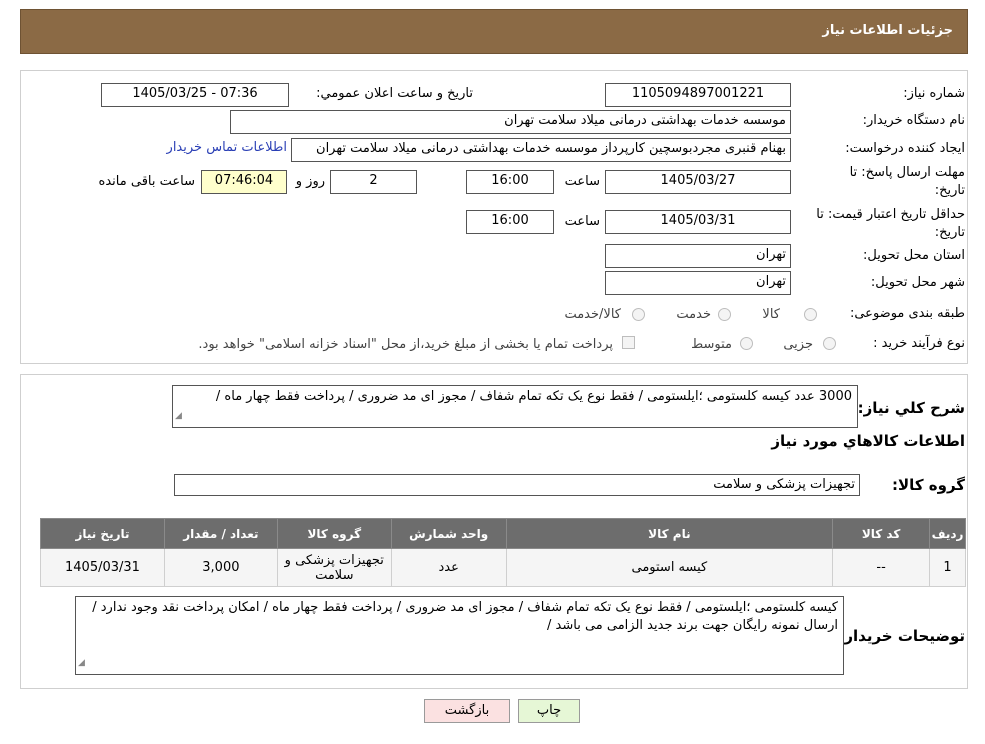  Describe the element at coordinates (310, 181) in the screenshot. I see `days-label: روز و` at that location.